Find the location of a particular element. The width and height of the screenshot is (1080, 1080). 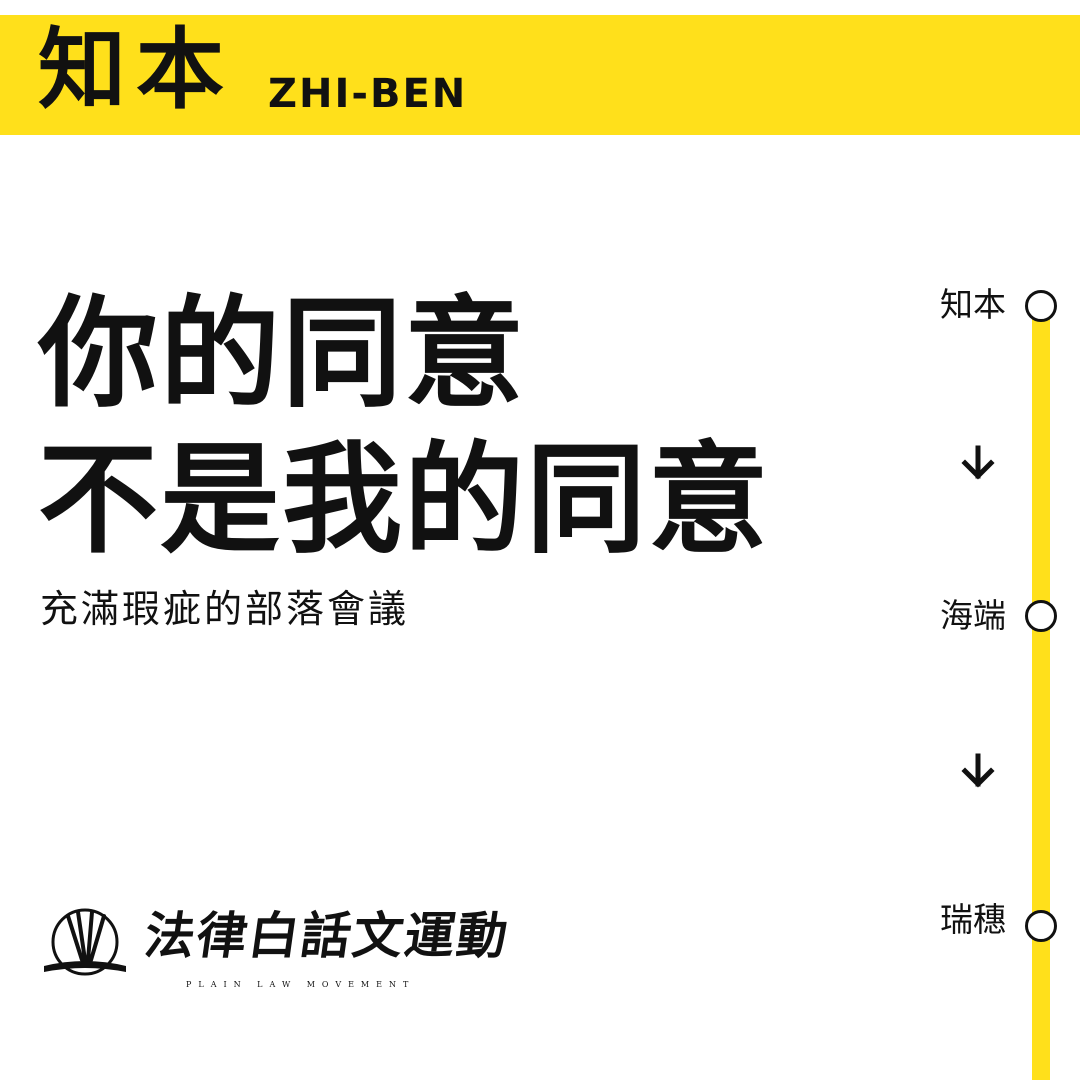

station-label-zhiben: 知本 is located at coordinates (973, 304).